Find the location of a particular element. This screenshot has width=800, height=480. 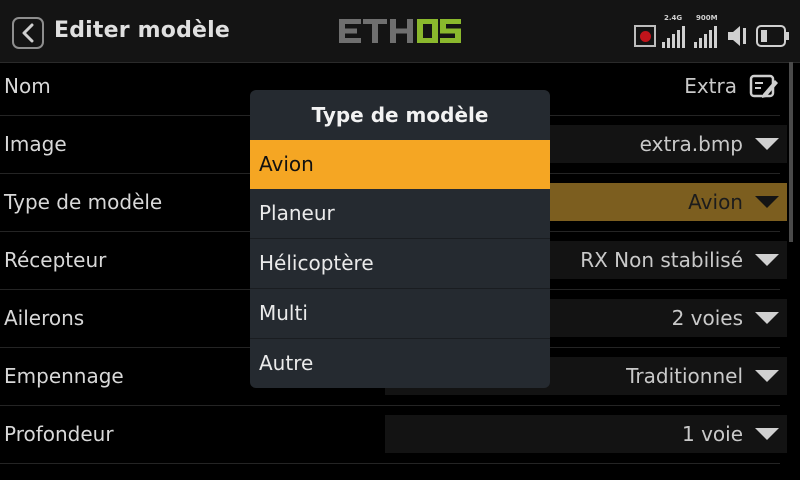

row-label: Ailerons is located at coordinates (44, 318).